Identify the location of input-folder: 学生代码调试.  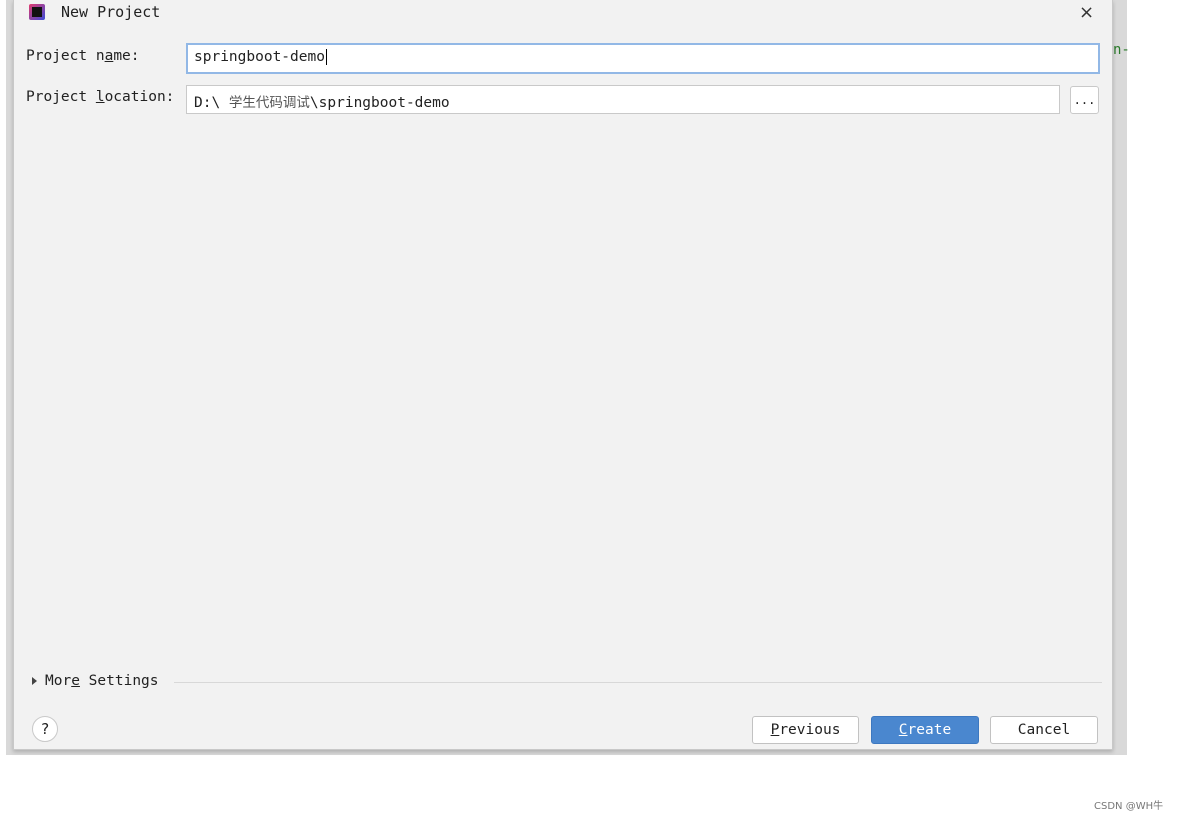
(269, 103).